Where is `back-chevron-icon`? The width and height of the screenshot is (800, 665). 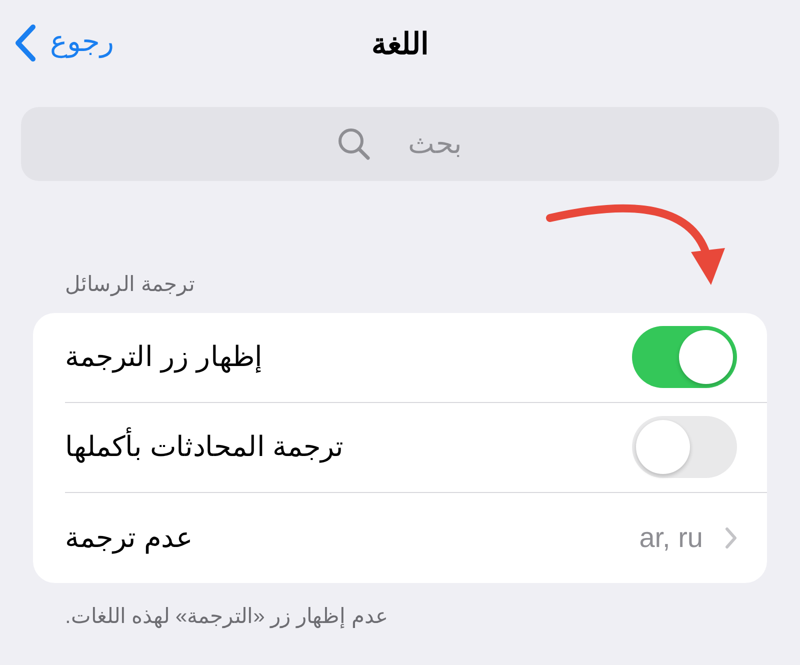 back-chevron-icon is located at coordinates (25, 43).